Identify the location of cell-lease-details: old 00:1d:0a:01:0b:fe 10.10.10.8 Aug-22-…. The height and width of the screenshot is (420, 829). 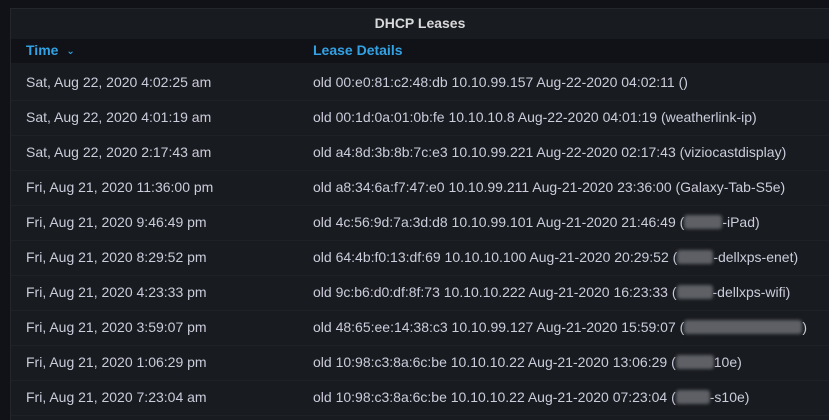
(535, 117).